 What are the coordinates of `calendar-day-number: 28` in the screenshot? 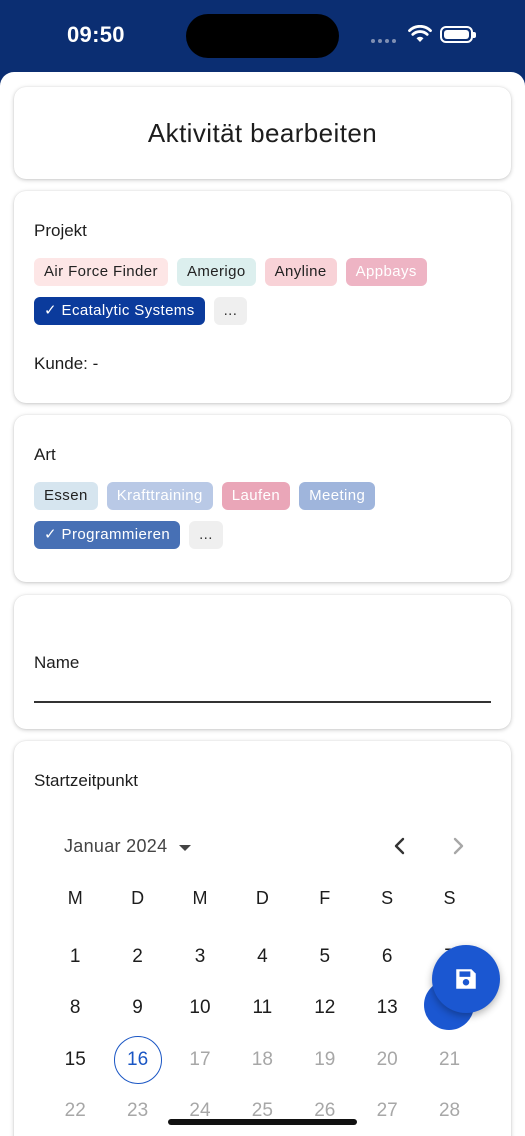 It's located at (449, 1111).